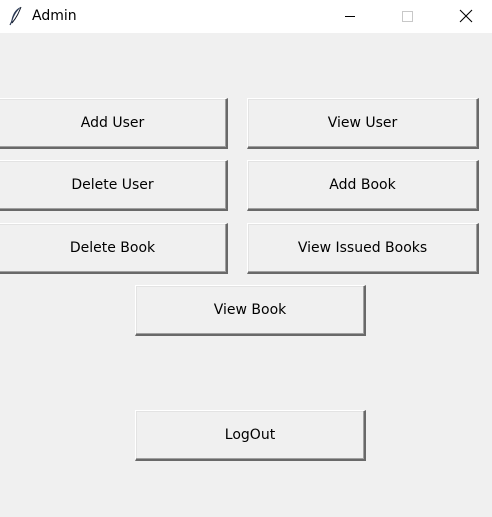  I want to click on add-user-button: Add User, so click(114, 123).